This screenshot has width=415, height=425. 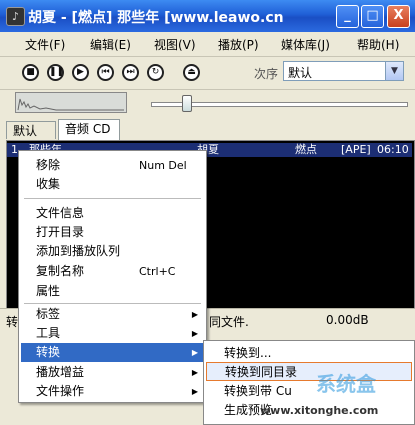 I want to click on order-select: 默认 ▼, so click(x=343, y=71).